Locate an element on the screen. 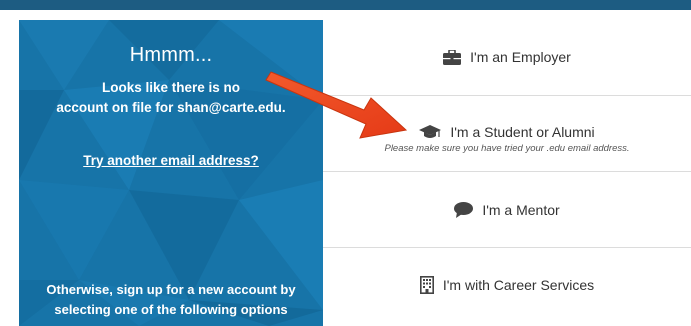  building-icon is located at coordinates (426, 285).